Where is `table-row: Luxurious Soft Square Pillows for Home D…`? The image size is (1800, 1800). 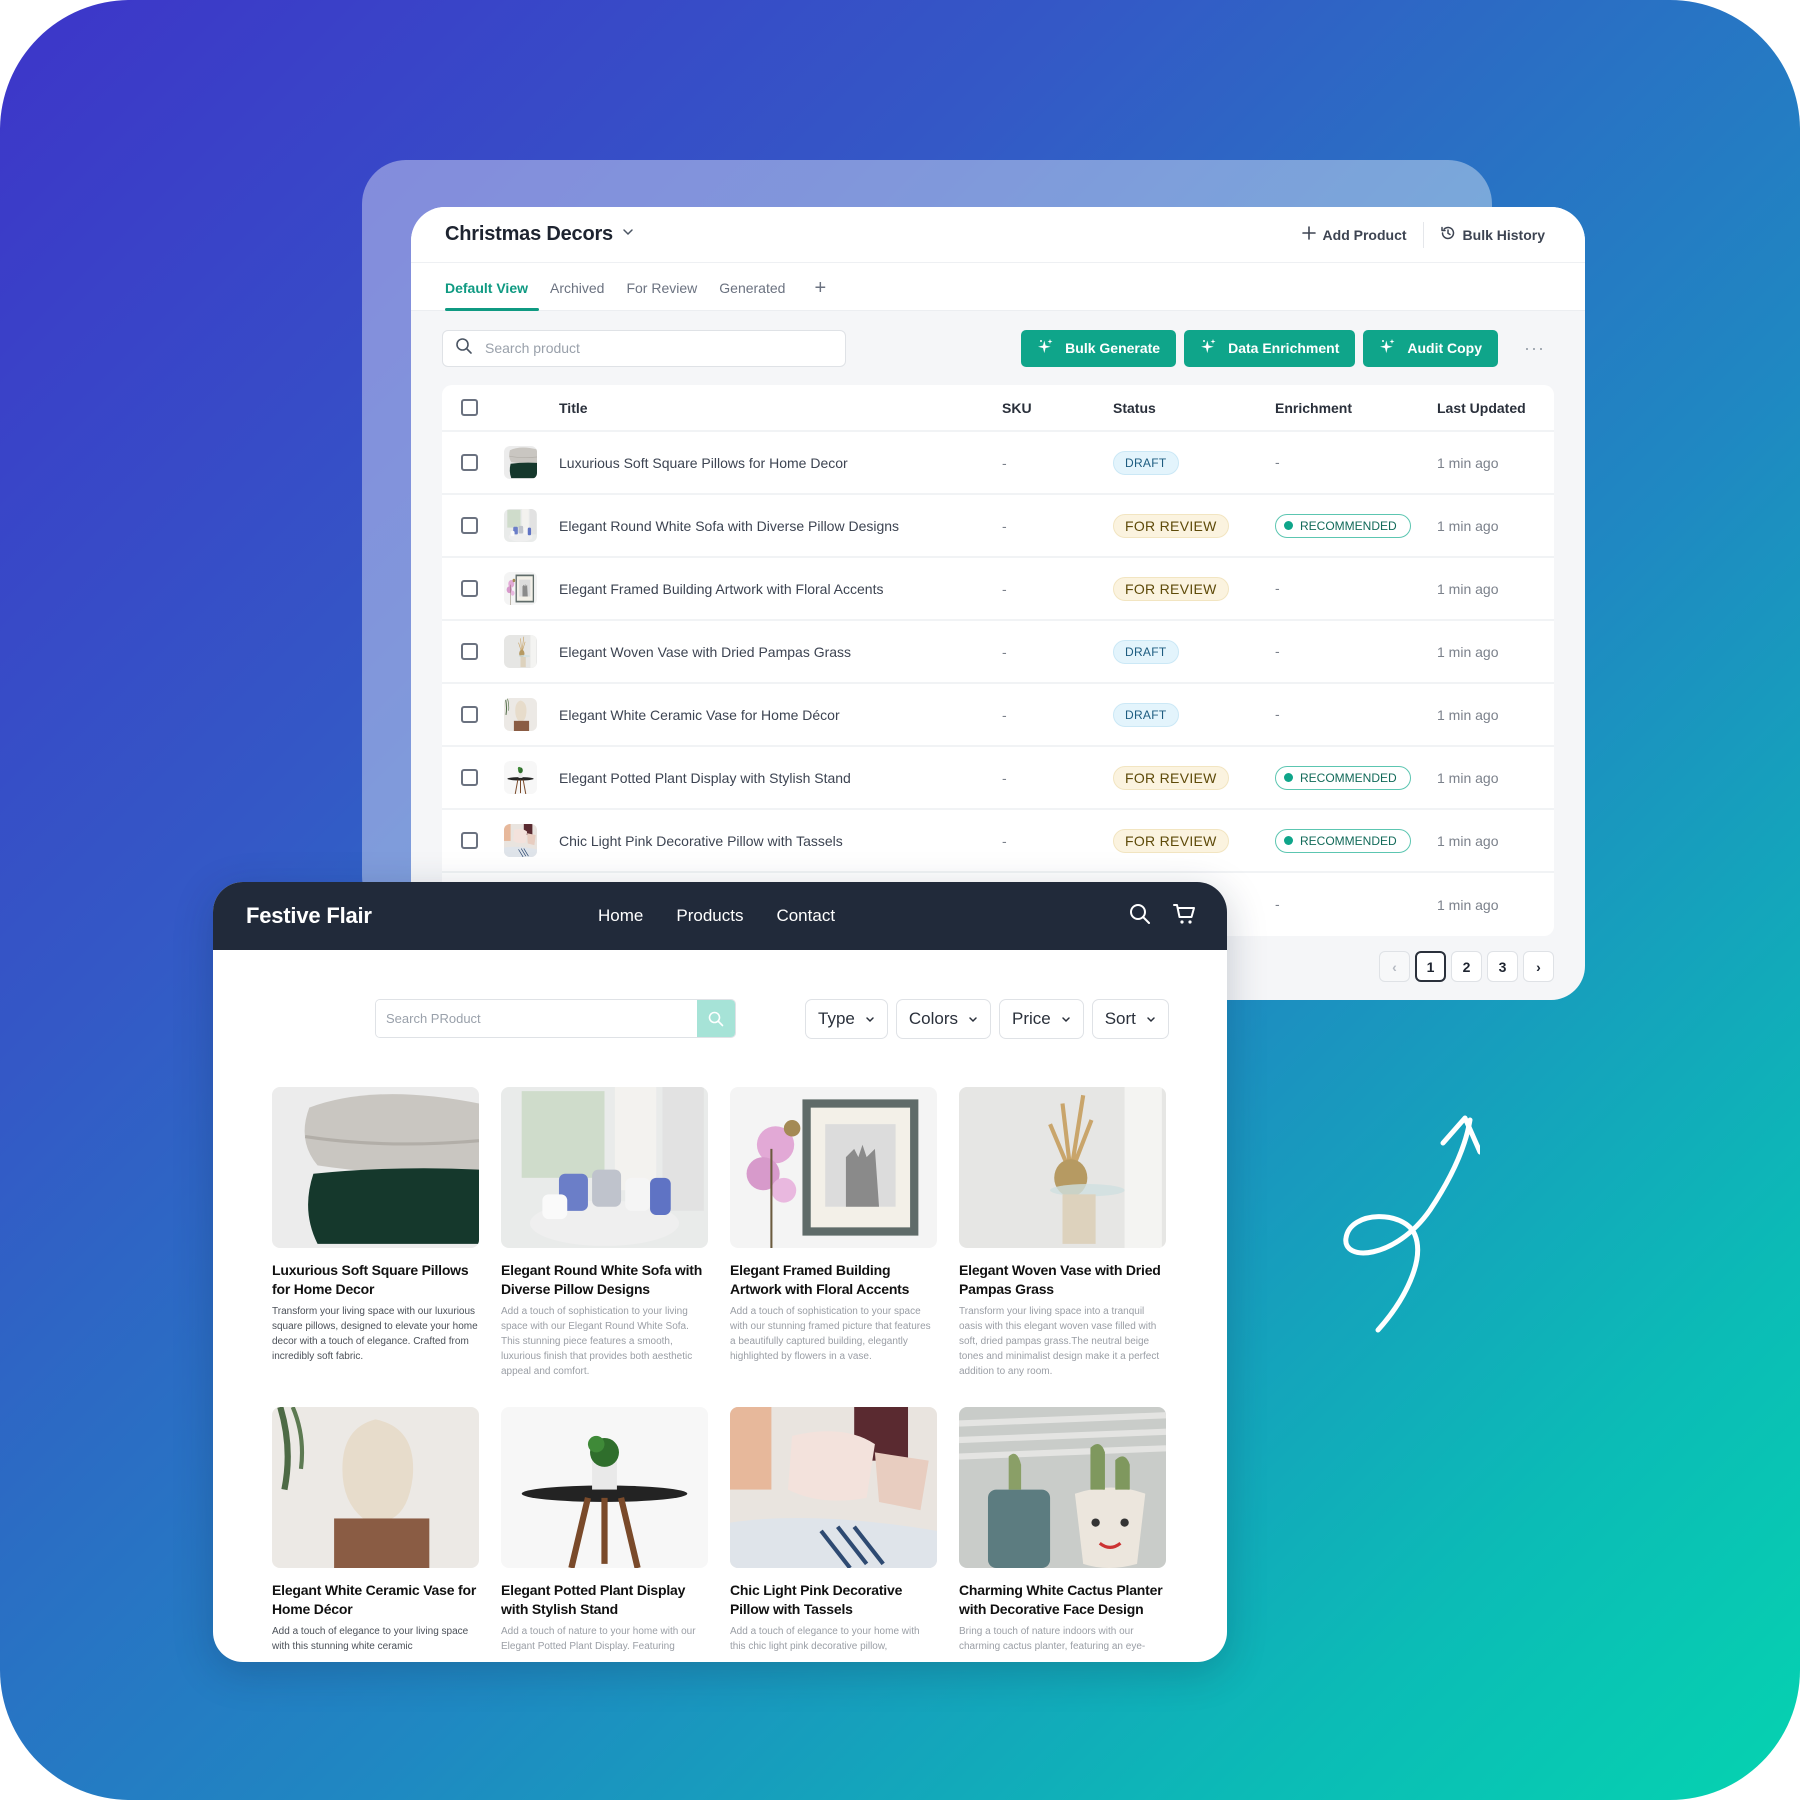 table-row: Luxurious Soft Square Pillows for Home D… is located at coordinates (998, 463).